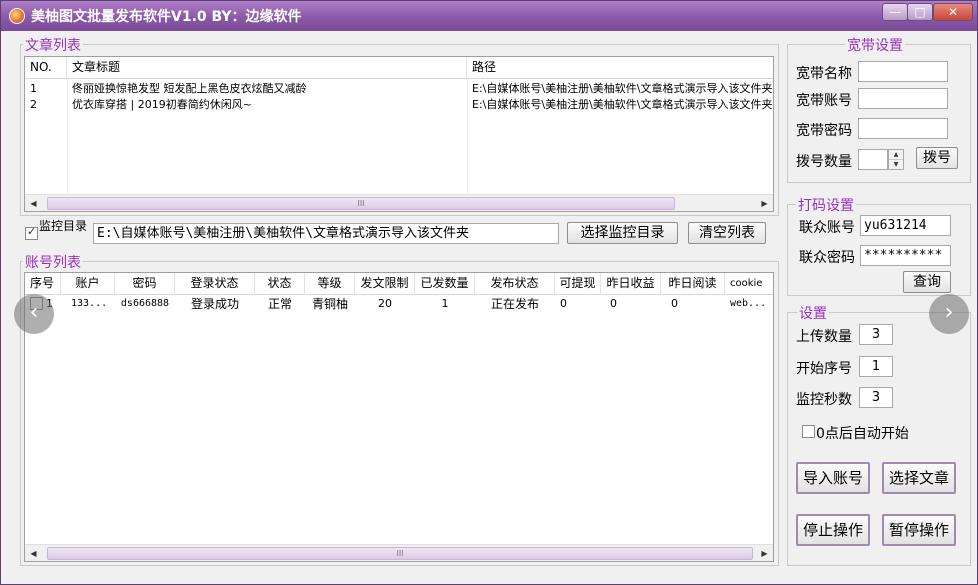 The image size is (978, 585). Describe the element at coordinates (622, 233) in the screenshot. I see `select-monitor-dir-button: 选择监控目录` at that location.